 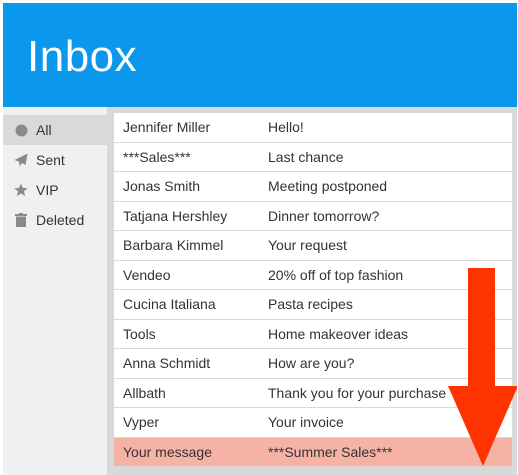 I want to click on message-sender: Anna Schmidt, so click(x=167, y=363).